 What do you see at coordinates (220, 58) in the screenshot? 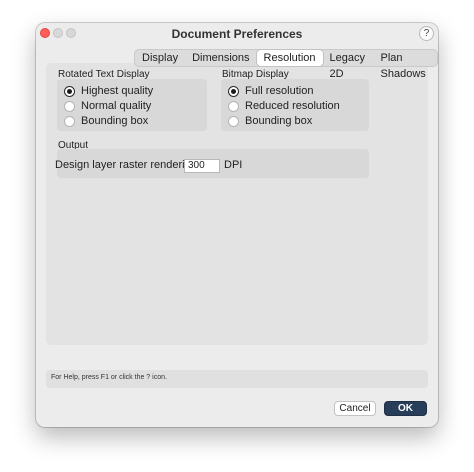
I see `tab-dimensions: Dimensions` at bounding box center [220, 58].